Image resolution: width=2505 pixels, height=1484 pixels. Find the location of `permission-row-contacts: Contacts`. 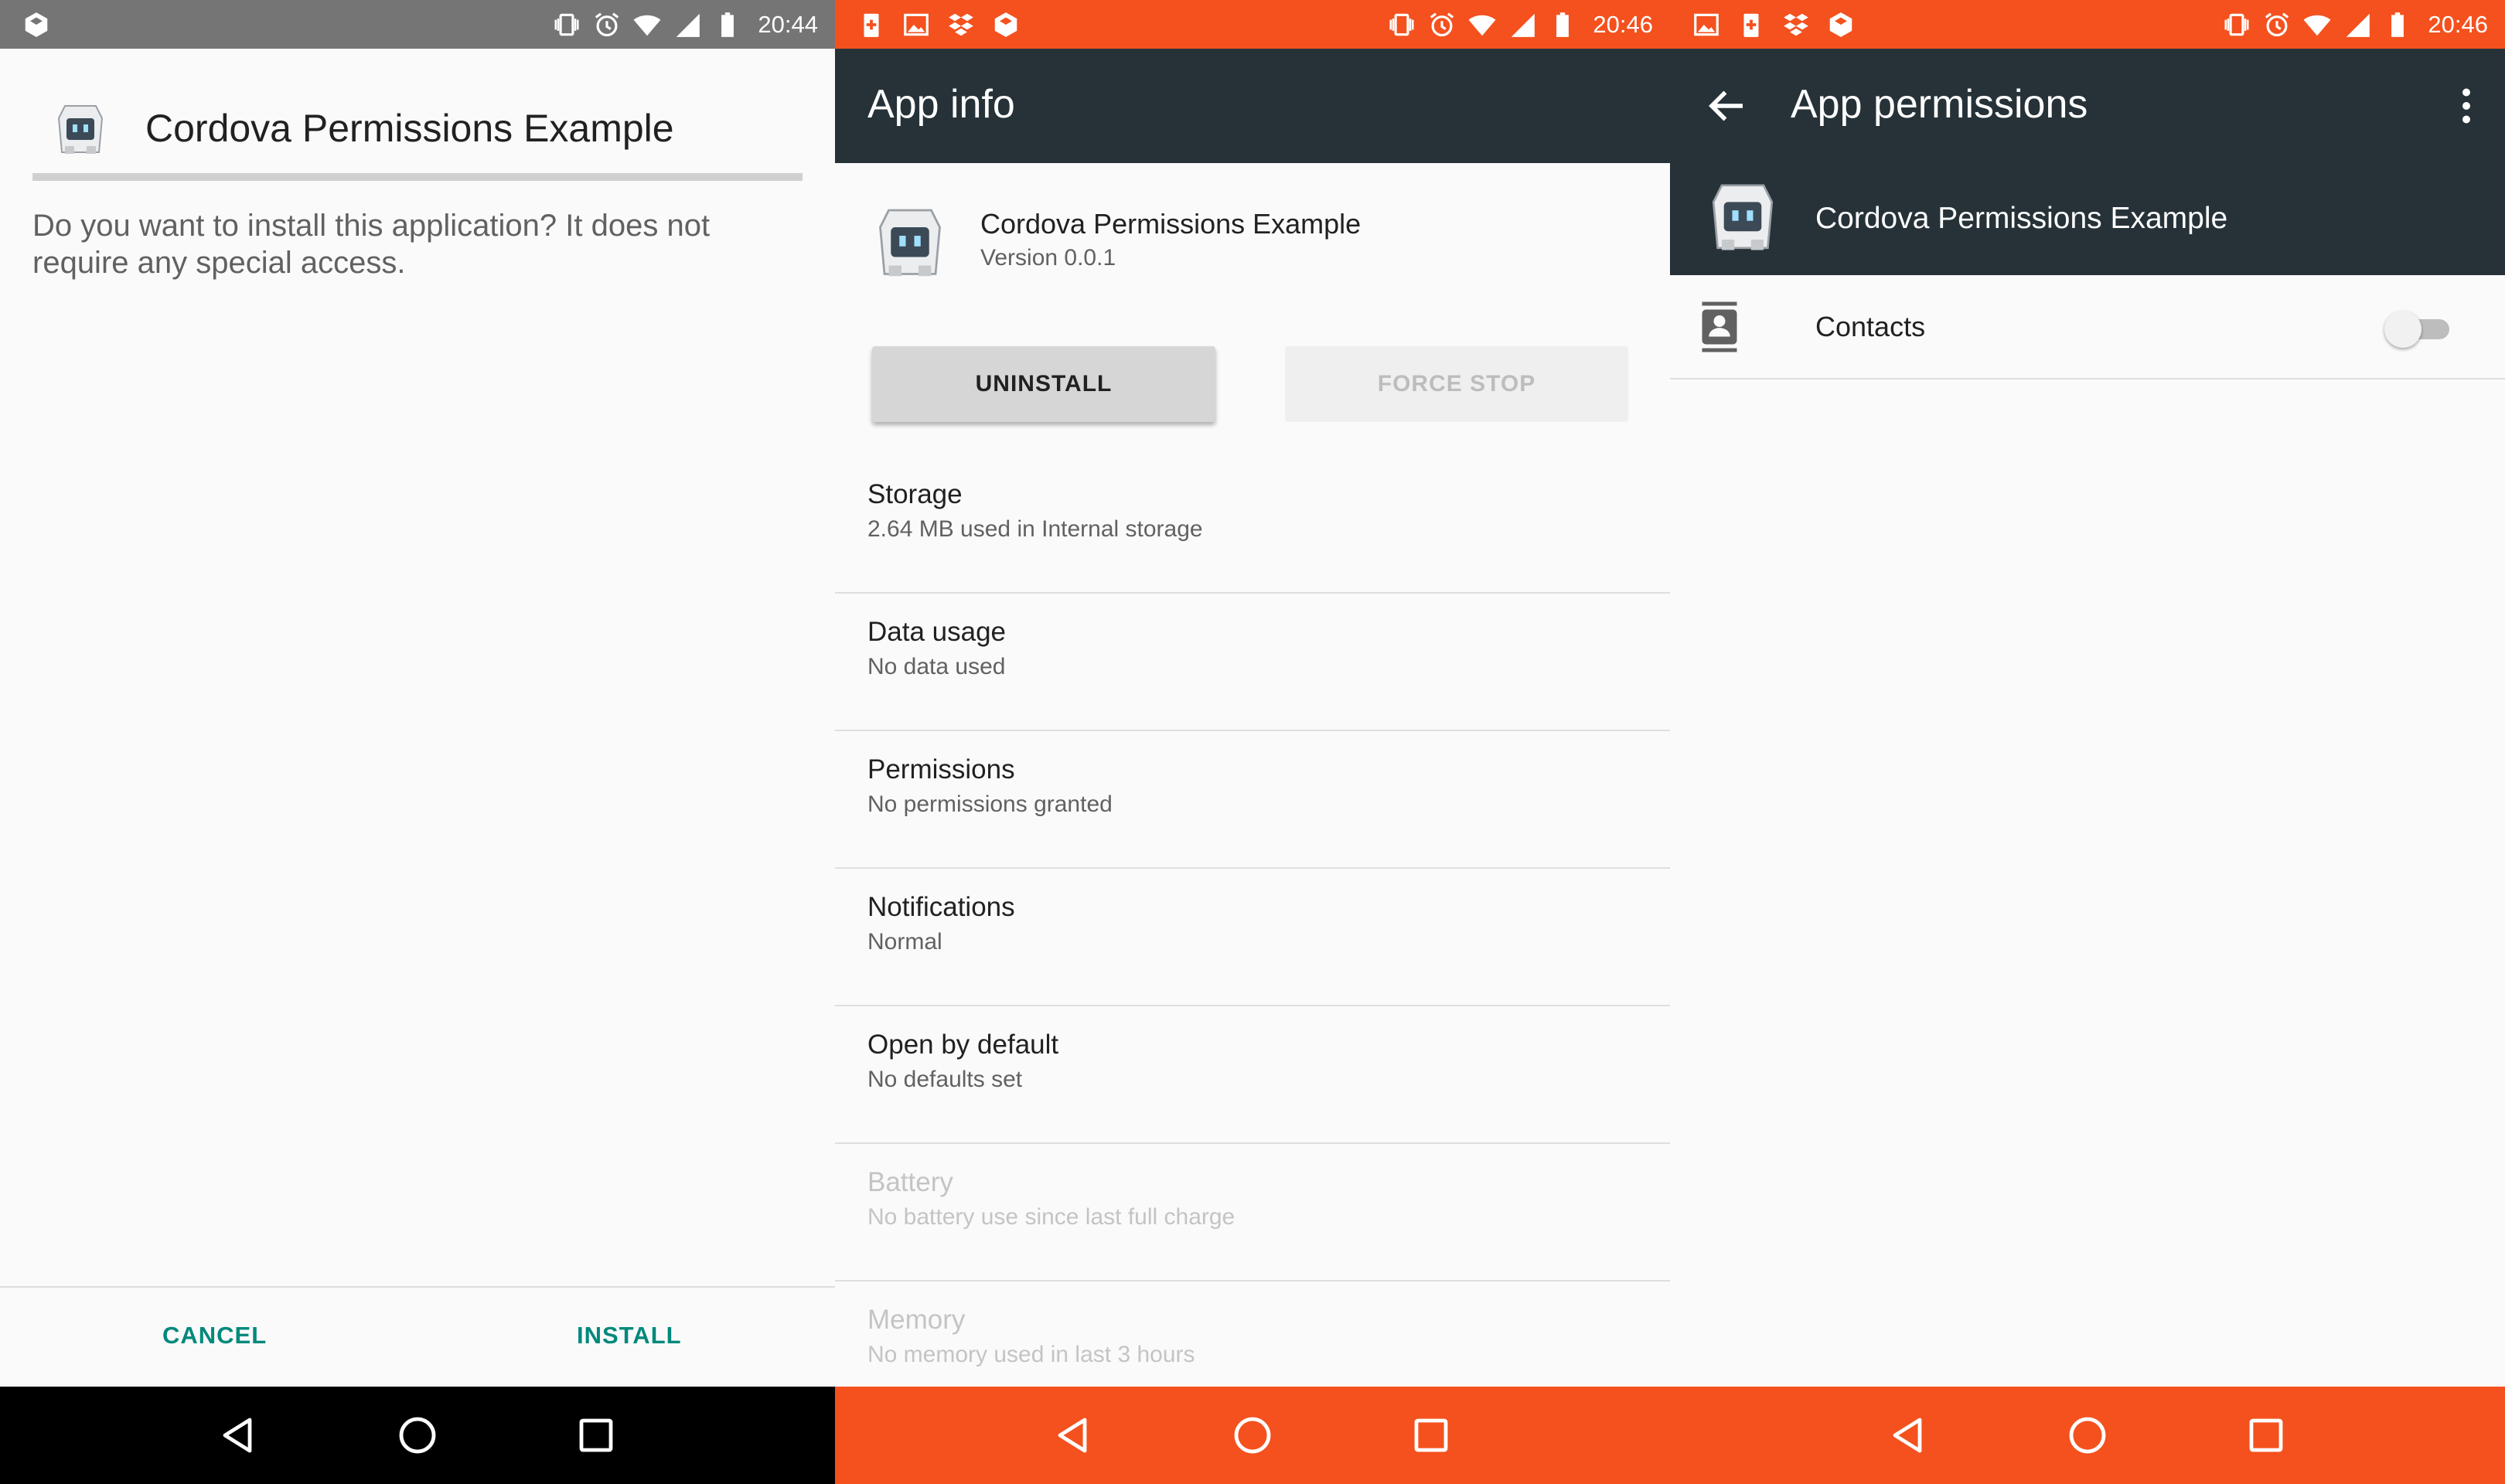

permission-row-contacts: Contacts is located at coordinates (2087, 327).